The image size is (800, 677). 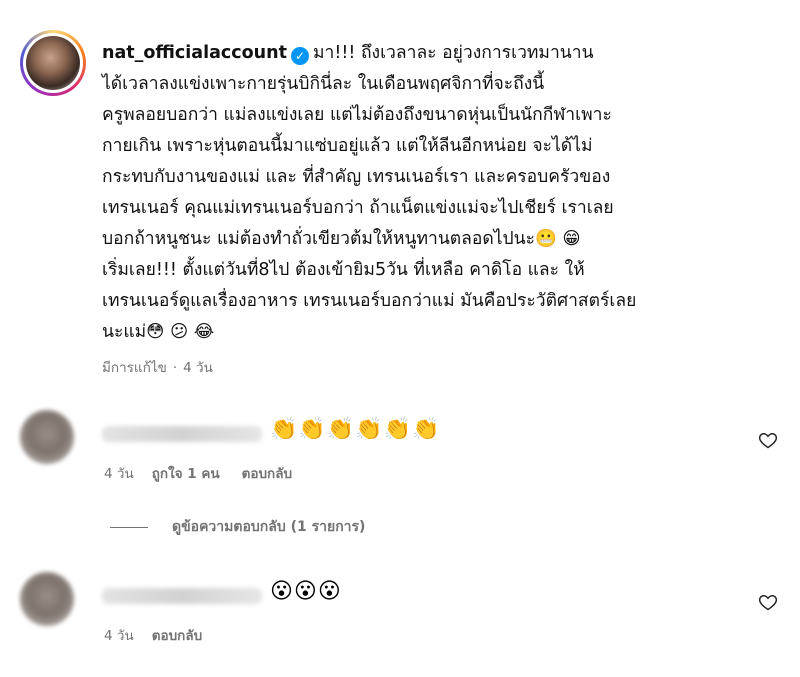 I want to click on comment-text: 👏👏👏👏👏👏, so click(x=355, y=429).